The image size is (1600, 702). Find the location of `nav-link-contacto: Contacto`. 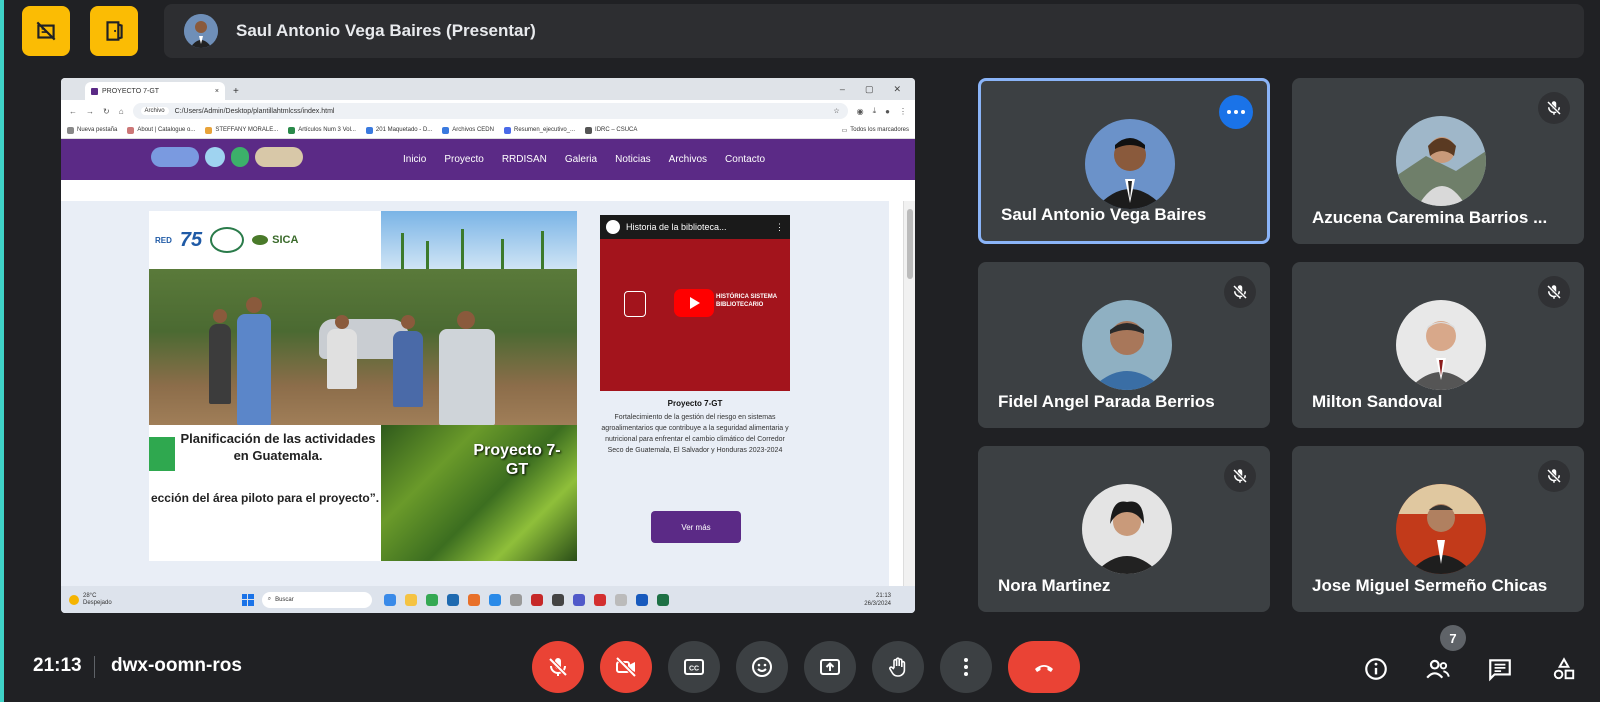

nav-link-contacto: Contacto is located at coordinates (745, 159).